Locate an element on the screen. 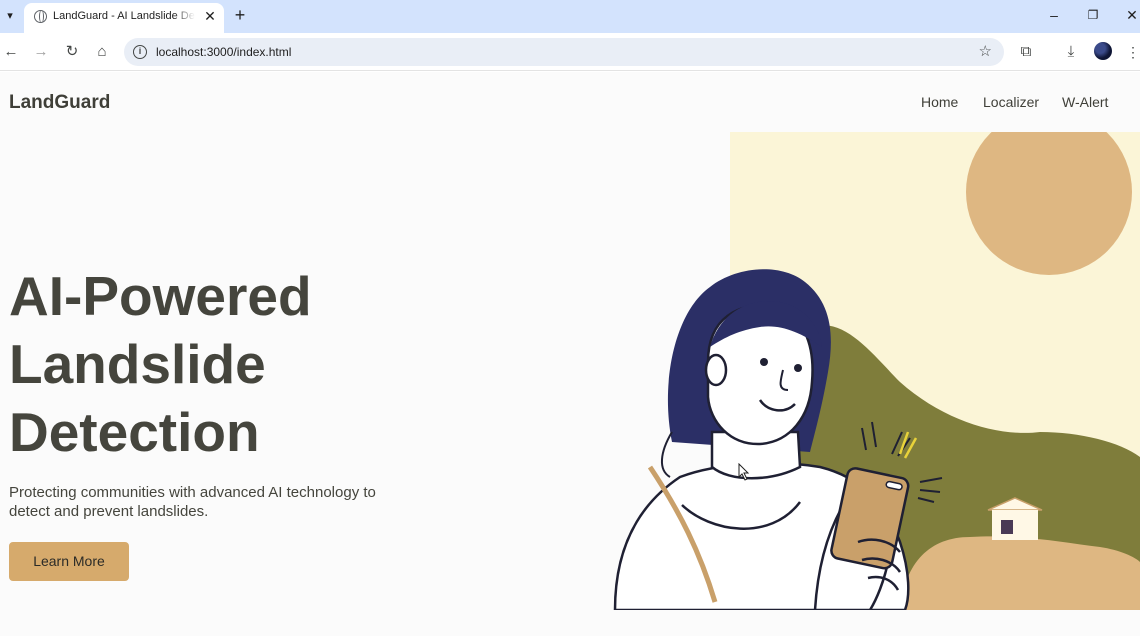 The height and width of the screenshot is (636, 1140). profile-avatar is located at coordinates (1103, 51).